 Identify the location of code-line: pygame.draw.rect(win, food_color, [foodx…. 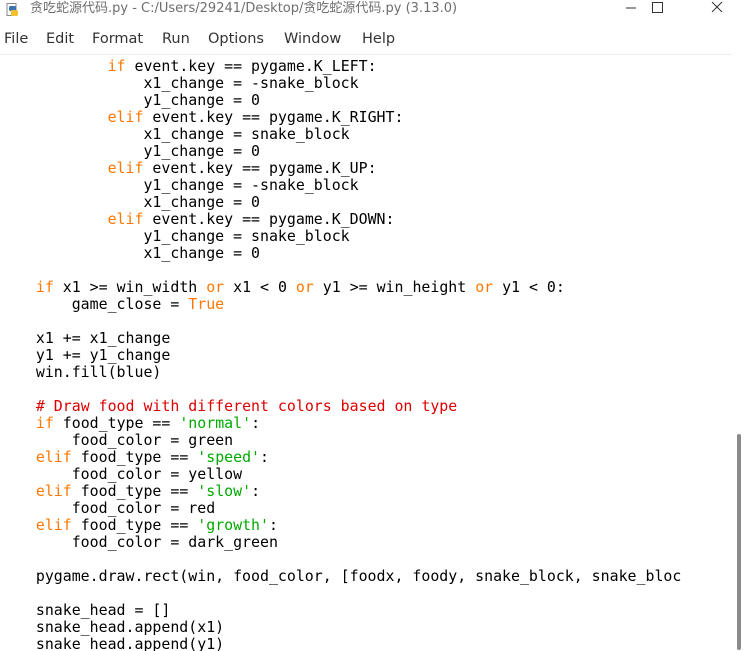
(340, 576).